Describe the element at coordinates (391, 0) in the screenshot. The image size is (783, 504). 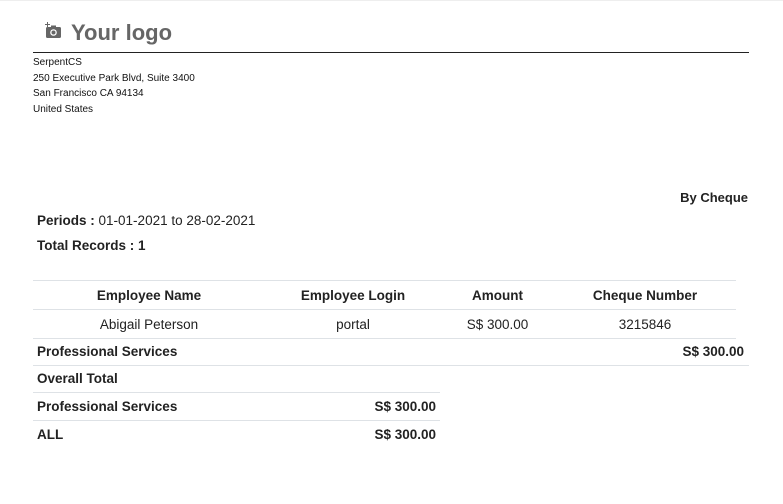
I see `top-border` at that location.